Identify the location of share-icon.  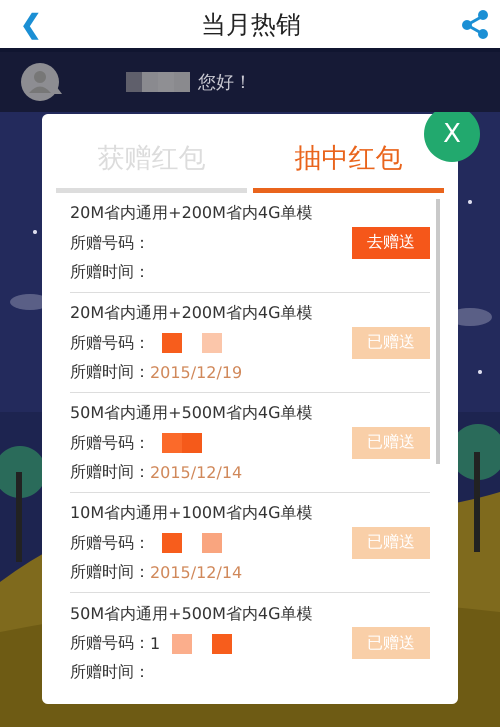
(475, 24).